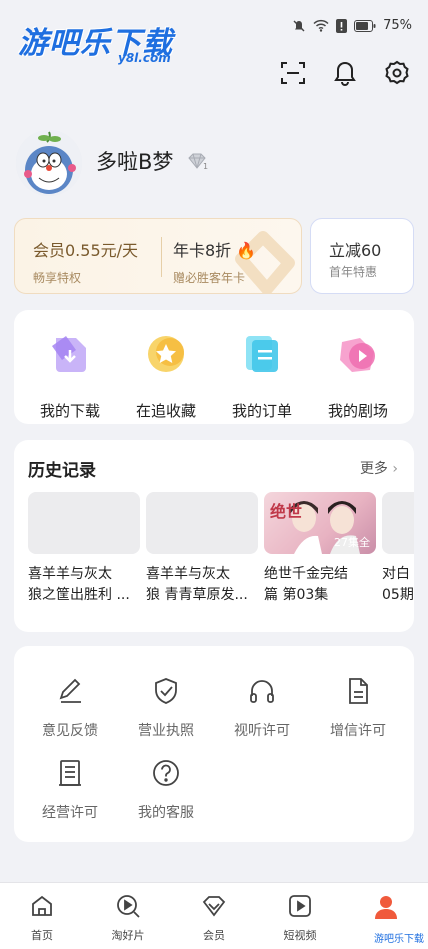  What do you see at coordinates (358, 708) in the screenshot?
I see `telecom-permit-button: 增信许可` at bounding box center [358, 708].